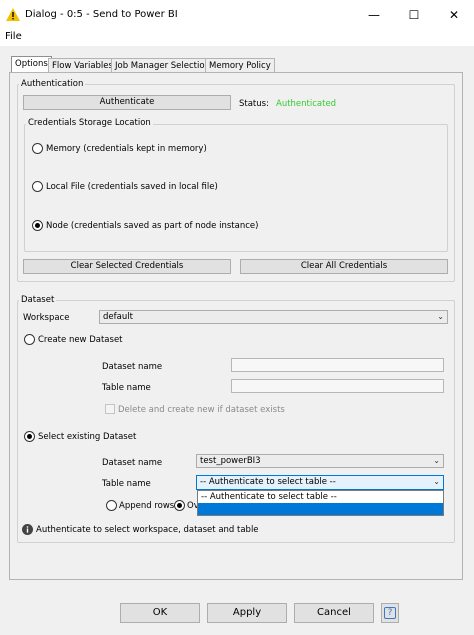 This screenshot has width=474, height=635. I want to click on maximize-button: ☐, so click(414, 15).